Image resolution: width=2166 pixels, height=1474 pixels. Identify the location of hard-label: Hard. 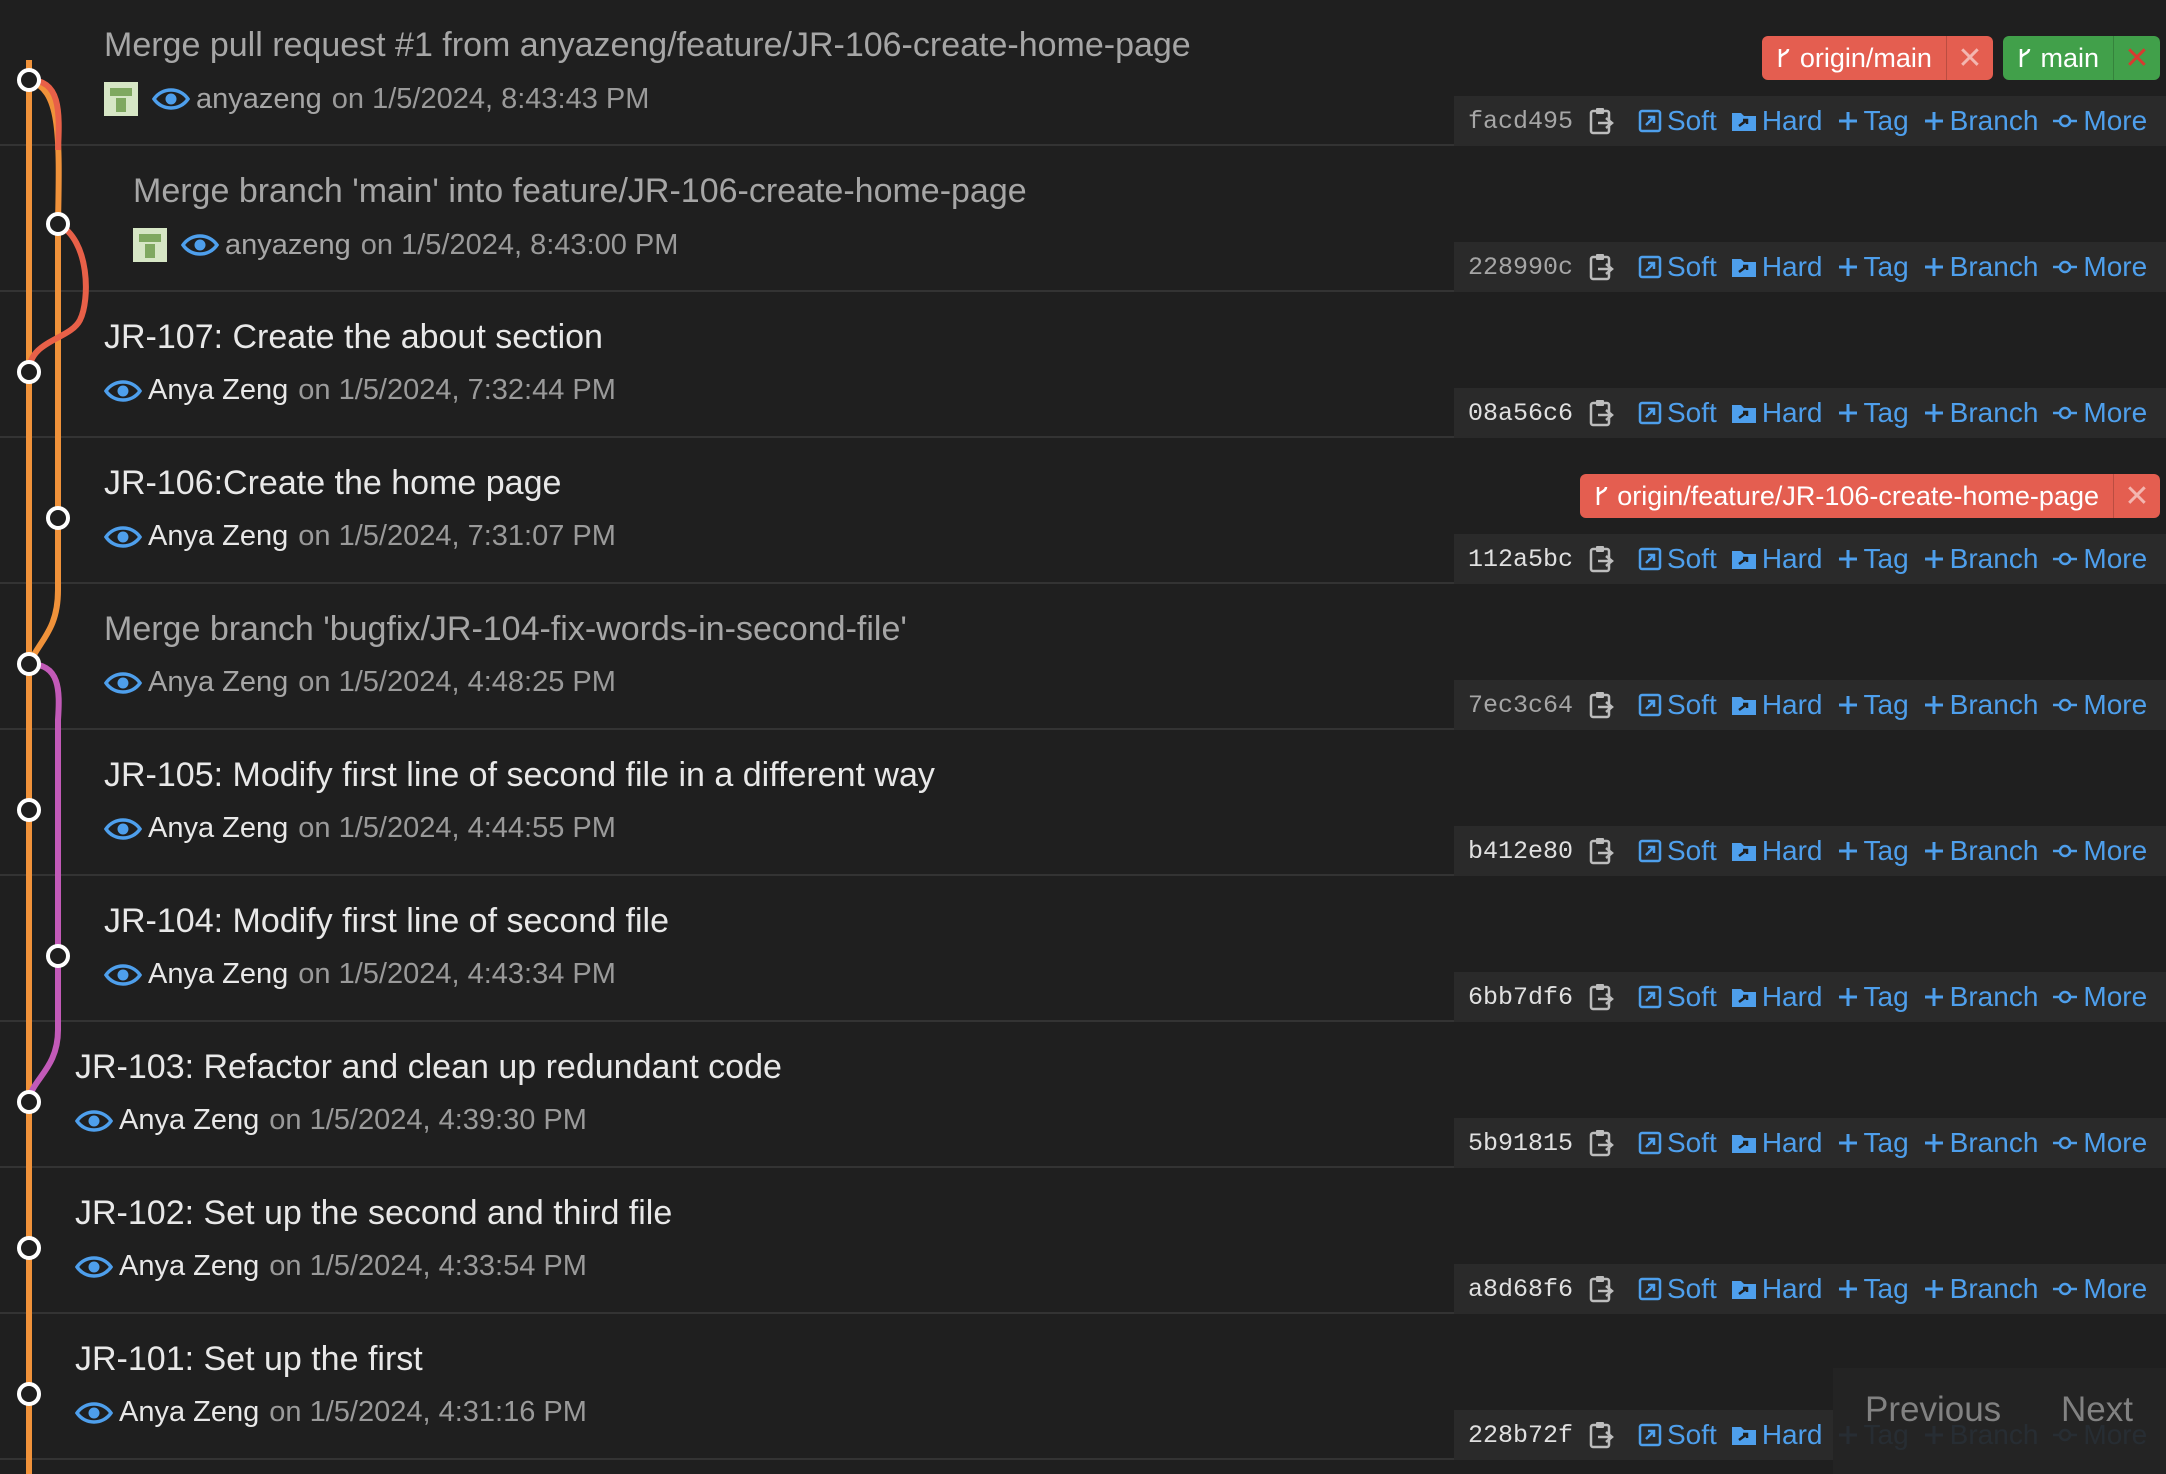
(1792, 558).